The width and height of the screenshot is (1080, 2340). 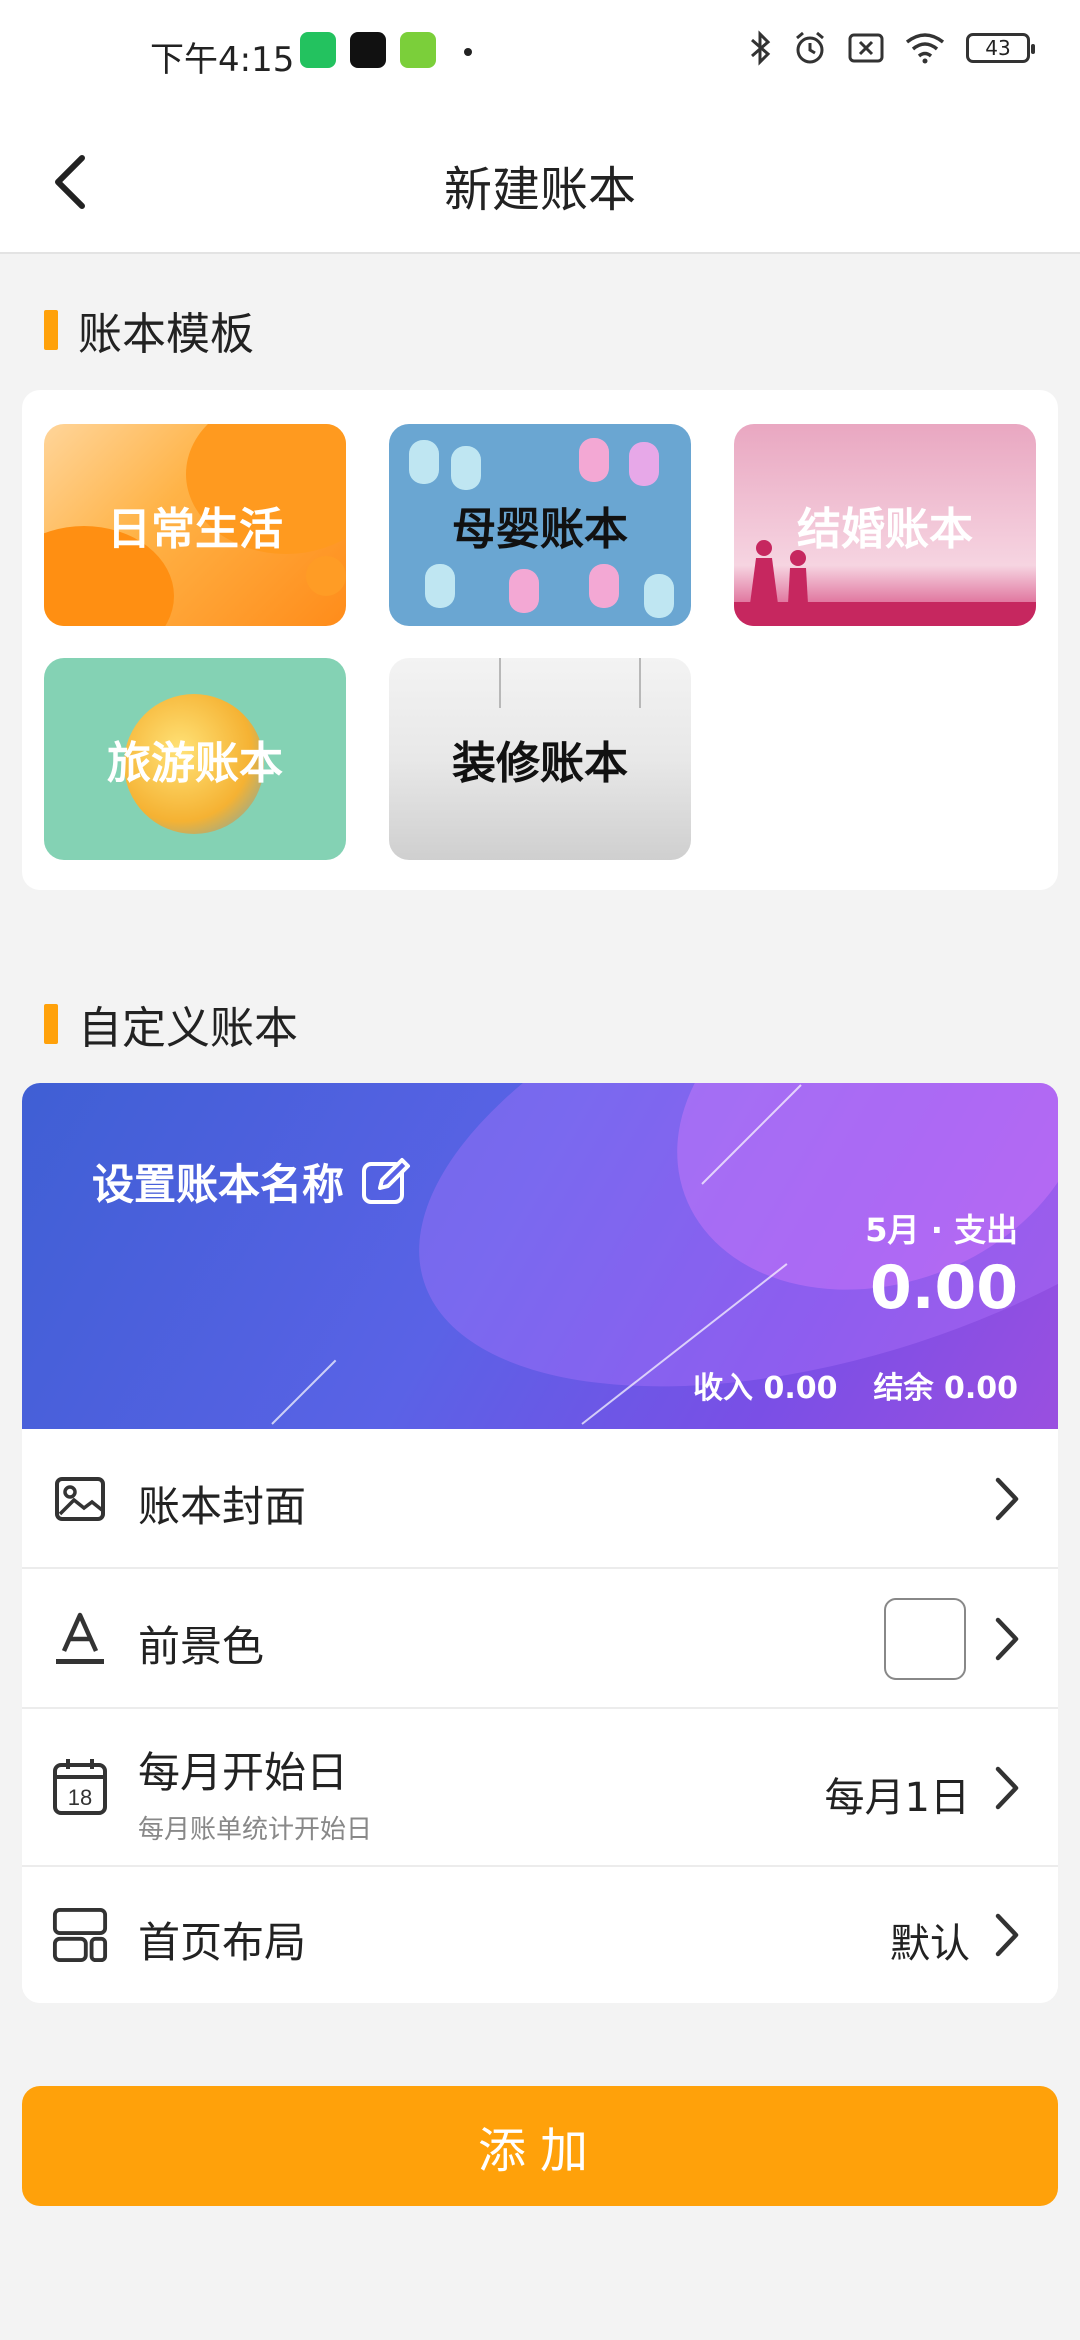 I want to click on book-name-placeholder: 设置账本名称, so click(x=218, y=1184).